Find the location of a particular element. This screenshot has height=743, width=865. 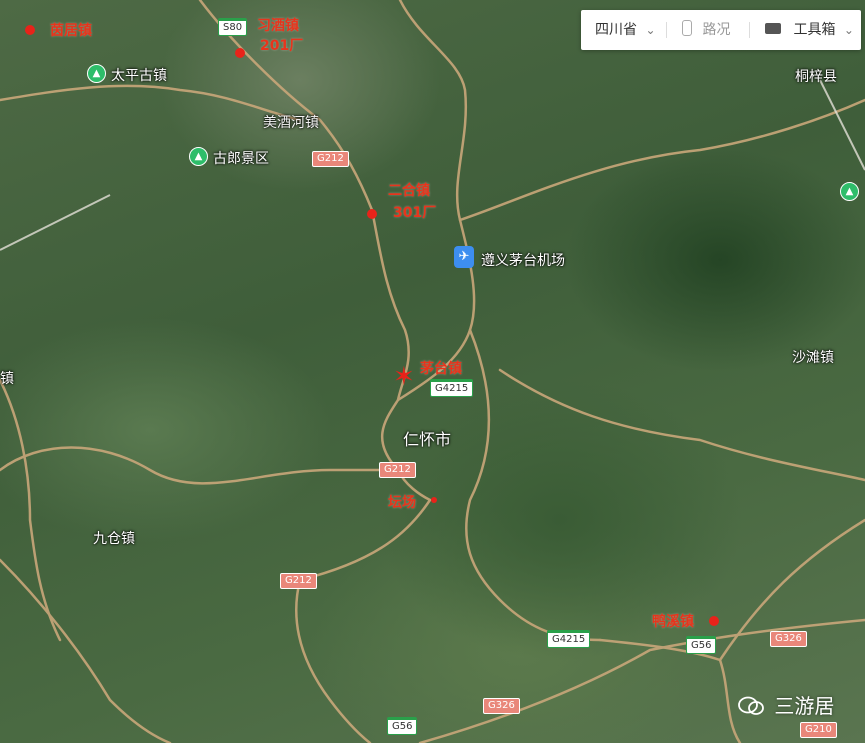

erhe-marker is located at coordinates (372, 214).